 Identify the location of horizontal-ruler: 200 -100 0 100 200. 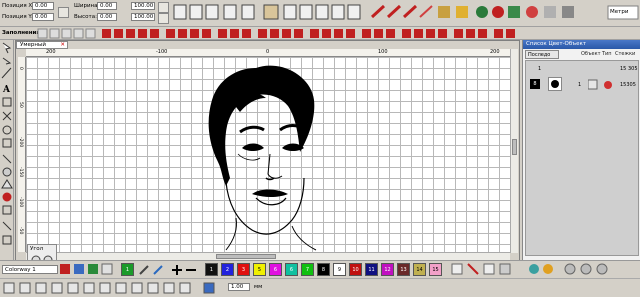
(268, 53).